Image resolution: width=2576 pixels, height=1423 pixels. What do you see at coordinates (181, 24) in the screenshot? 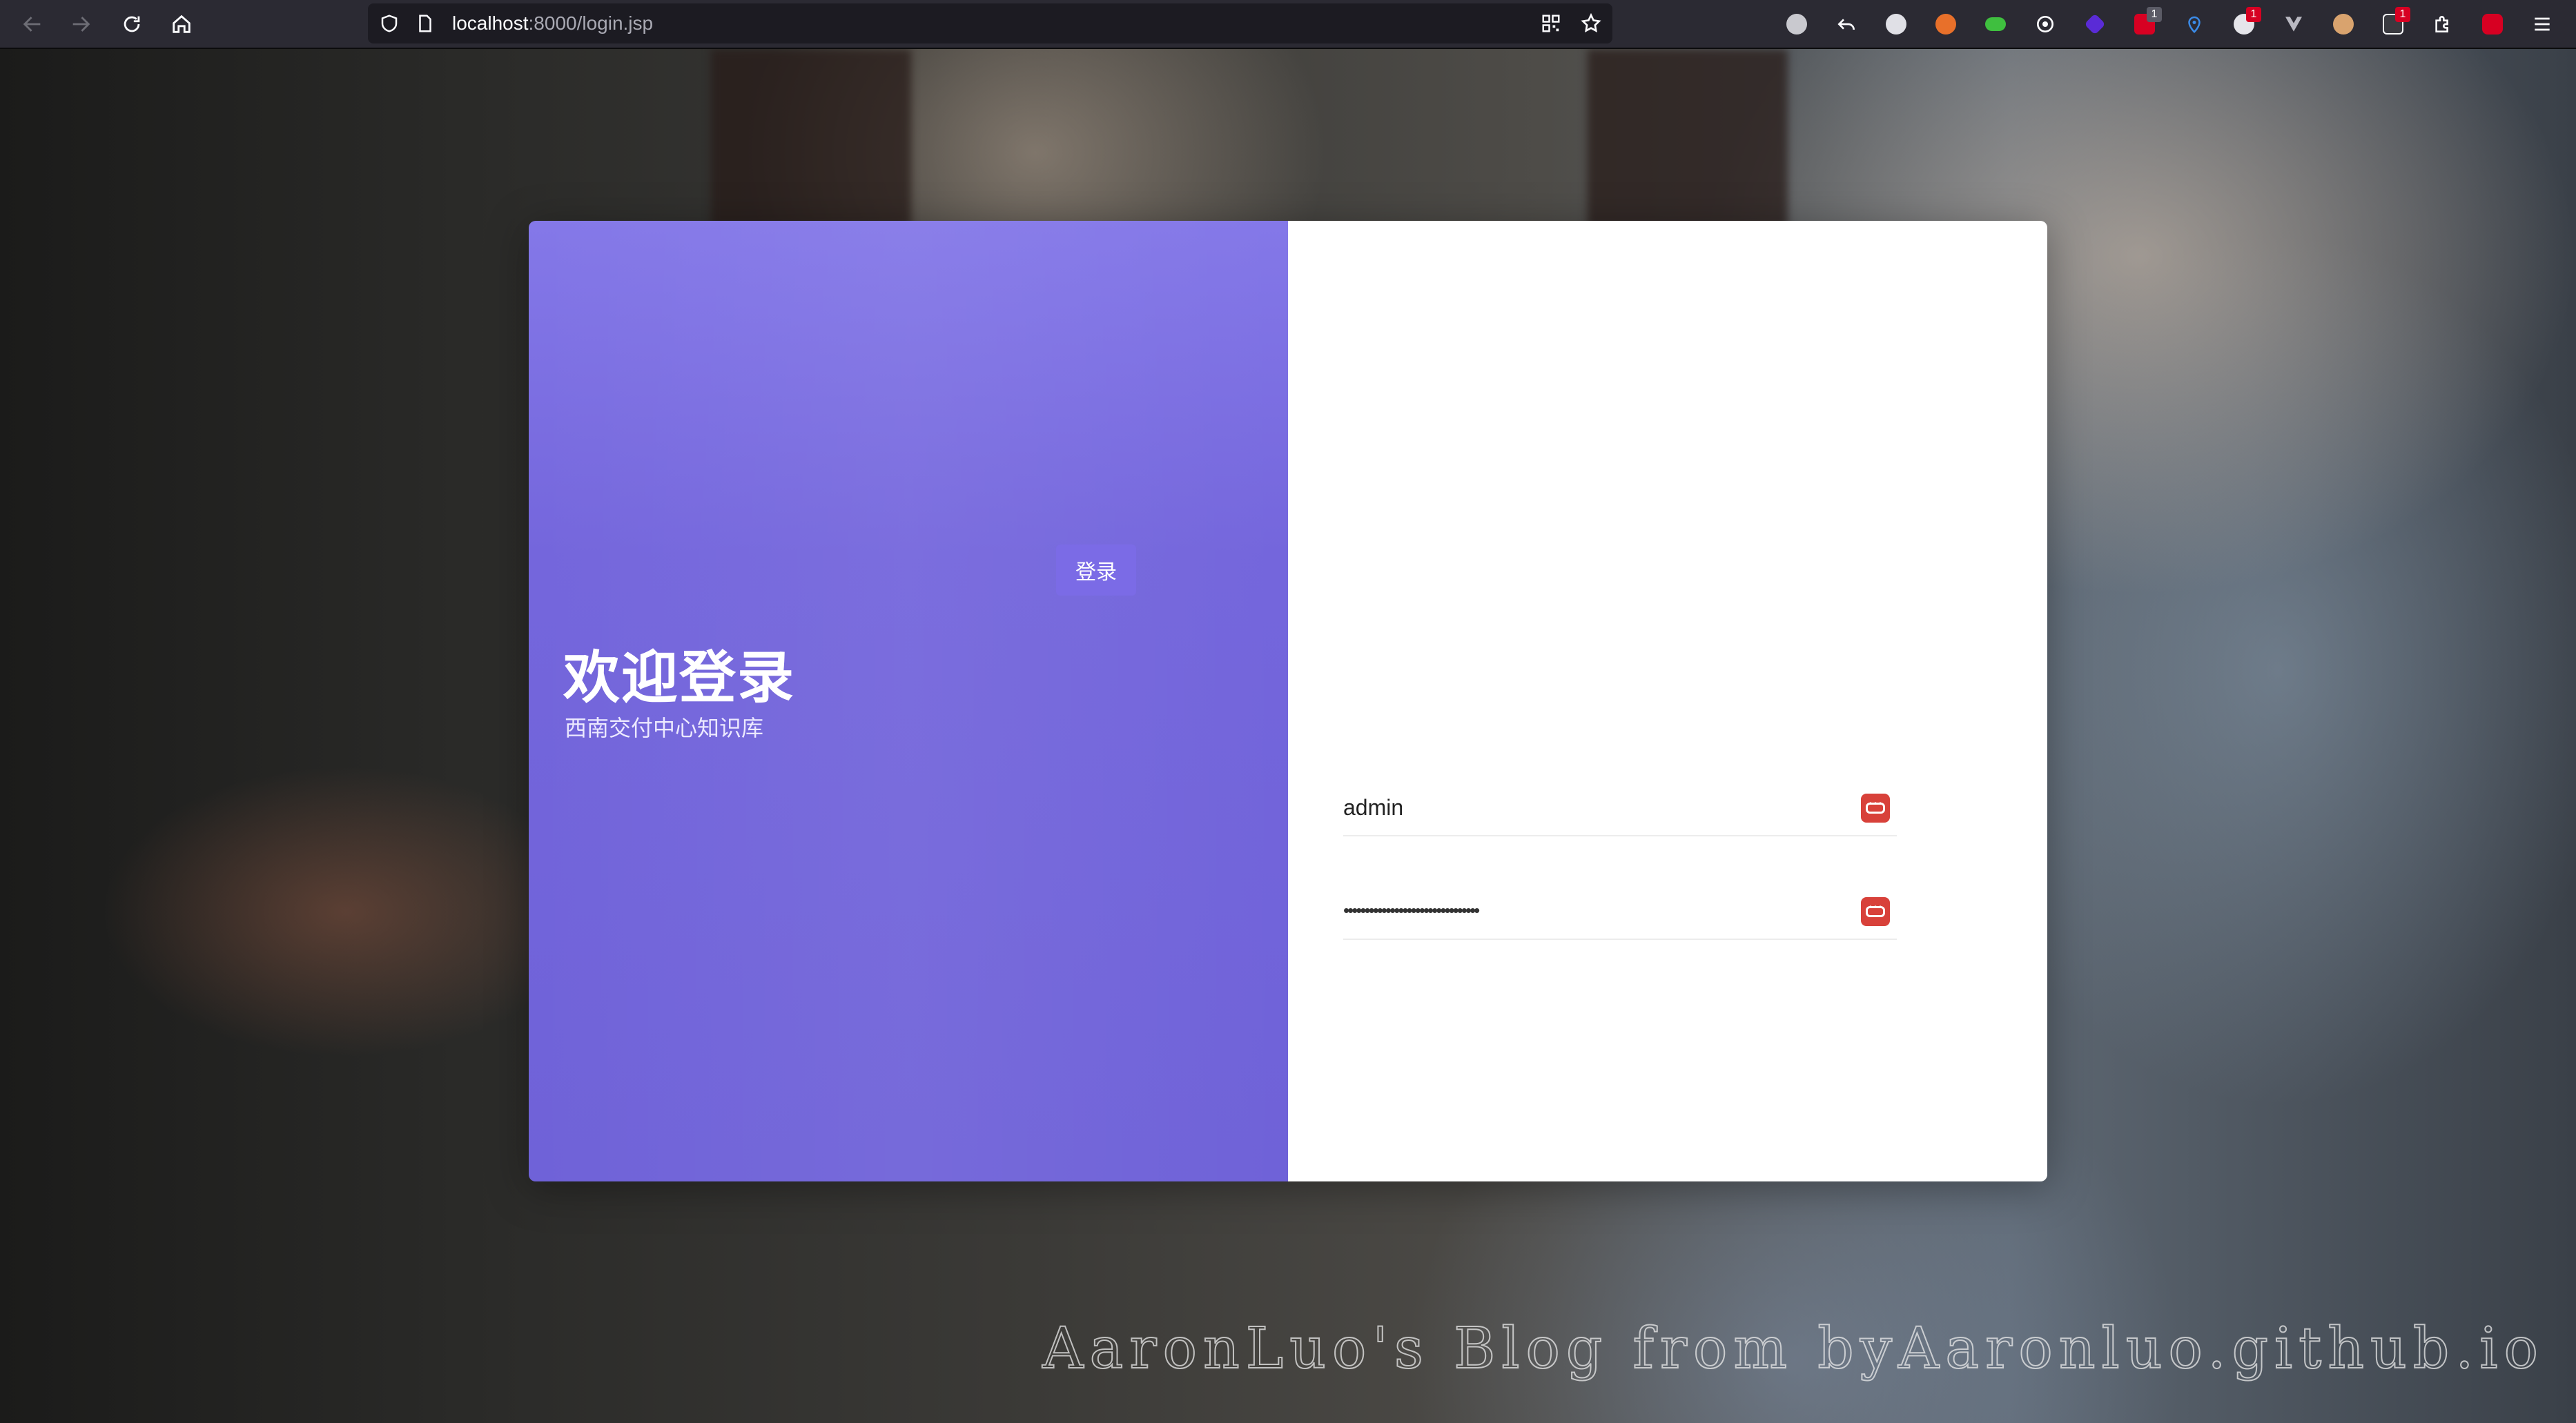
I see `home-icon` at bounding box center [181, 24].